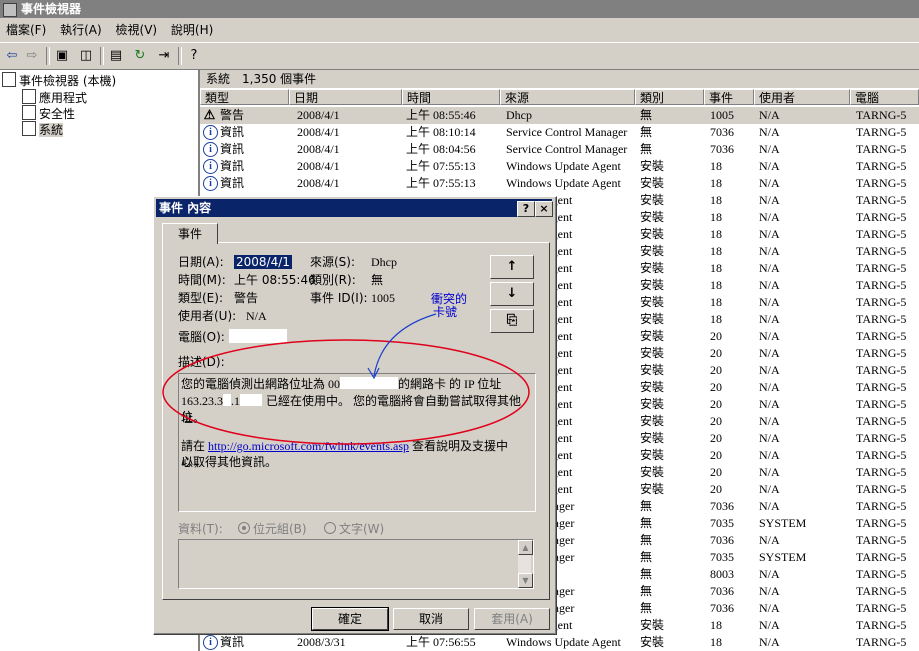 Image resolution: width=919 pixels, height=651 pixels. I want to click on table-cell: 上午 07:55:13, so click(441, 166).